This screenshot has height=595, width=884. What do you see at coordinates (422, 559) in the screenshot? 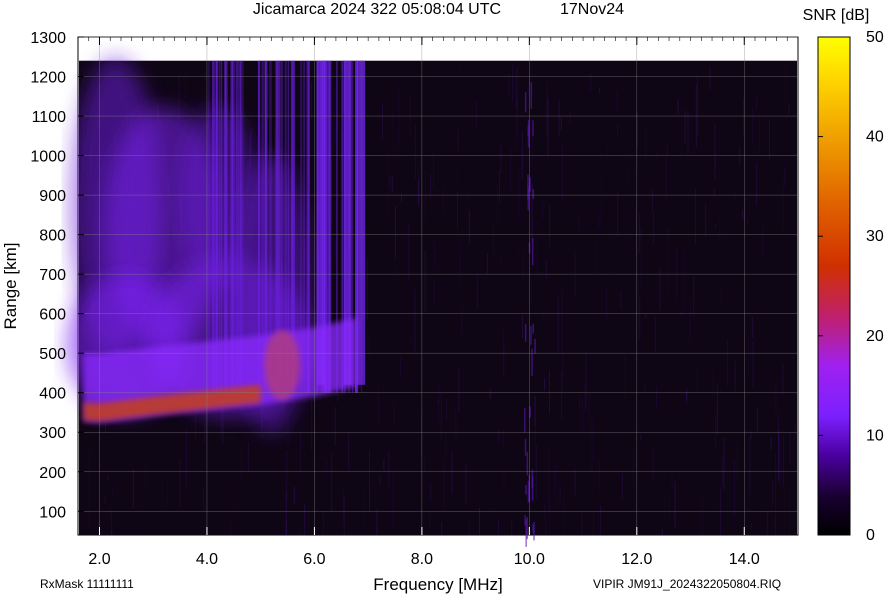
I see `x-tick-label: 8.0` at bounding box center [422, 559].